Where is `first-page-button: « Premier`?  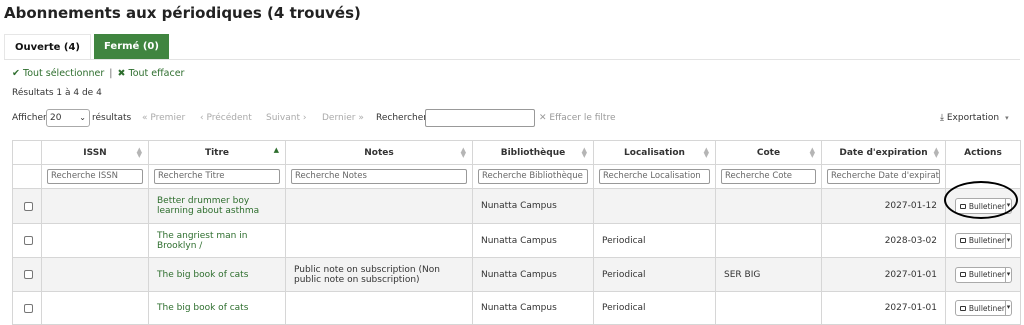
first-page-button: « Premier is located at coordinates (163, 118).